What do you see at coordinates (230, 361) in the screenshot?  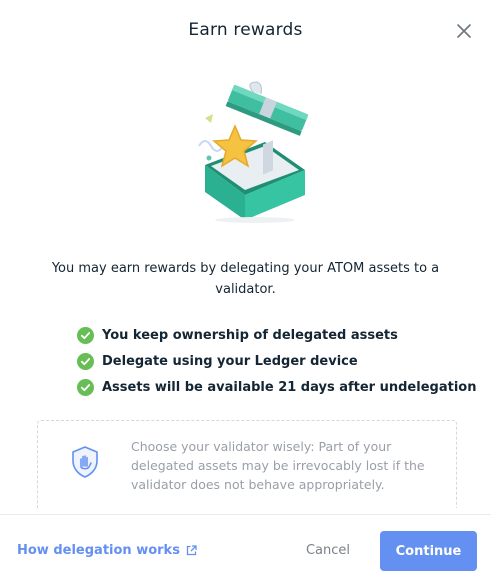 I see `feature-label: Delegate using your Ledger device` at bounding box center [230, 361].